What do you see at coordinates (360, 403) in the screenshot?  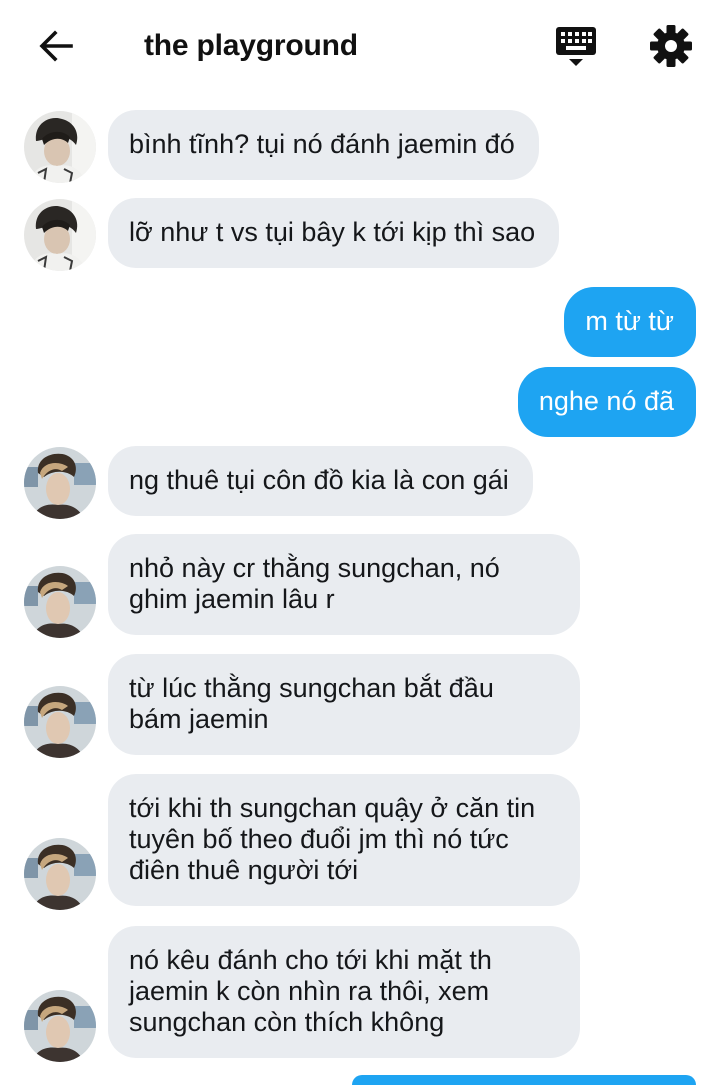 I see `message-row: nghe nó đã` at bounding box center [360, 403].